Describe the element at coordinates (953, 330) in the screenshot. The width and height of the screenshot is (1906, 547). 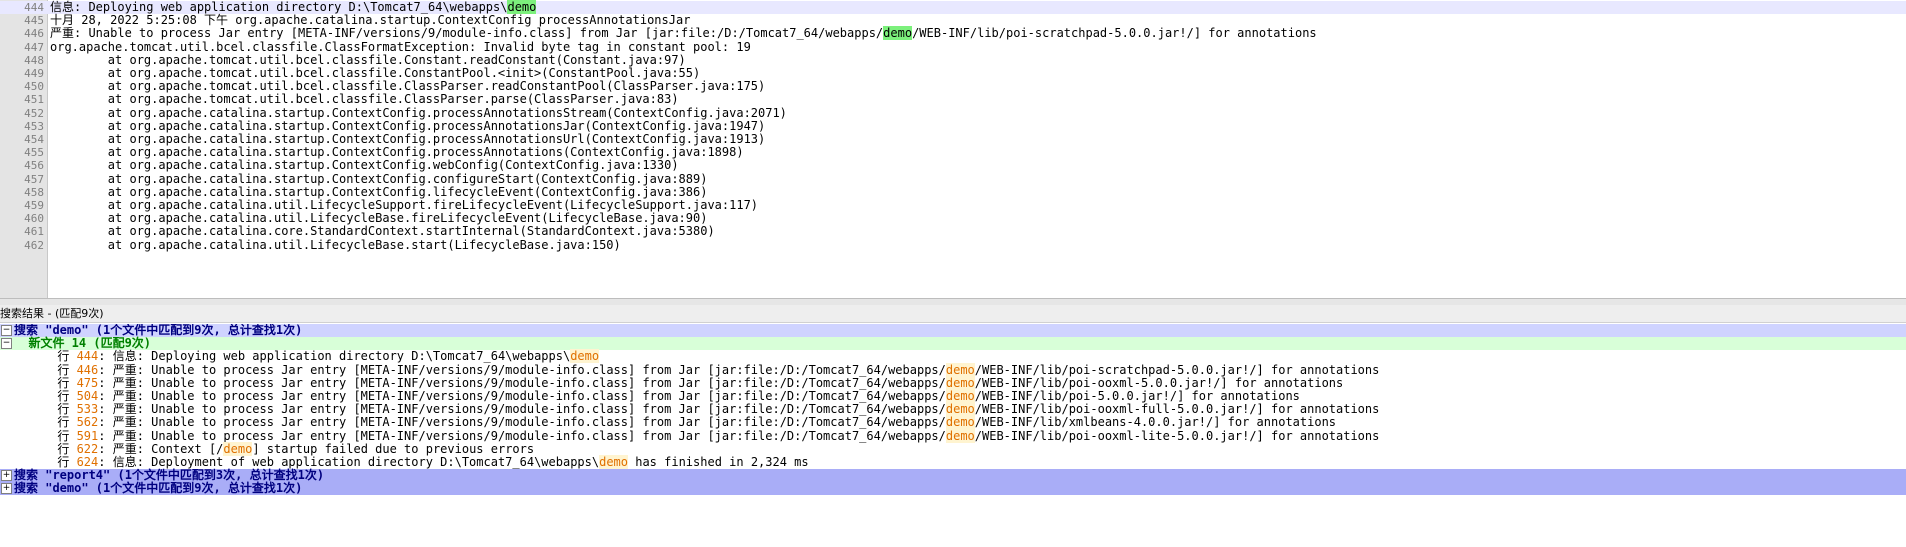
I see `result-search-row: − 搜索 "demo" (1个文件中匹配到9次, 总计查找1次)` at that location.